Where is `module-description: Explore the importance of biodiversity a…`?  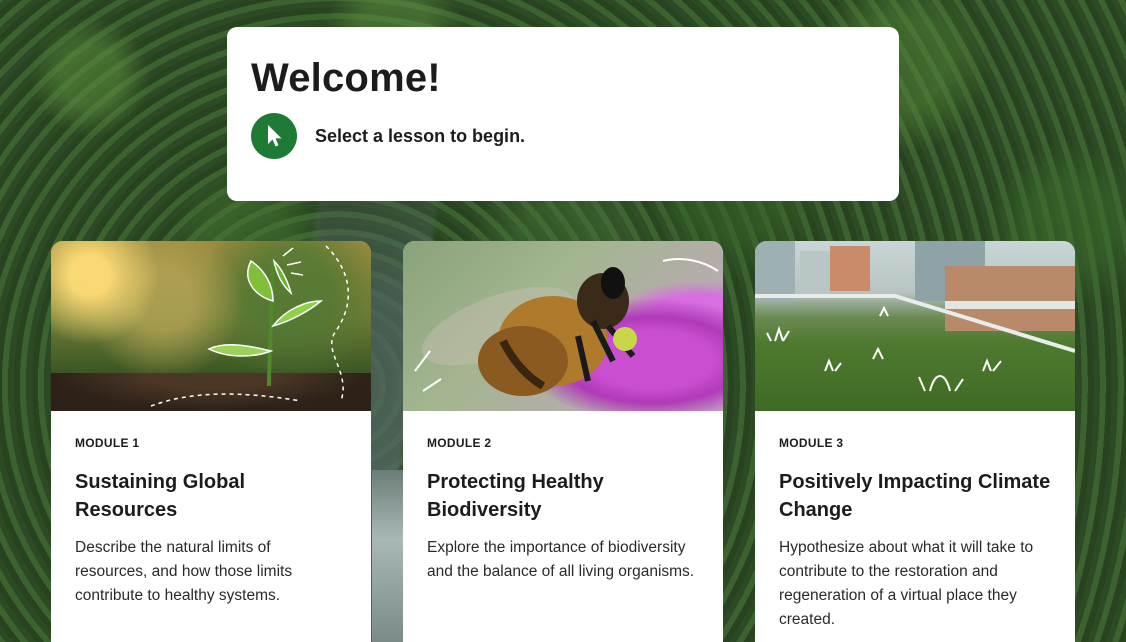 module-description: Explore the importance of biodiversity a… is located at coordinates (561, 559).